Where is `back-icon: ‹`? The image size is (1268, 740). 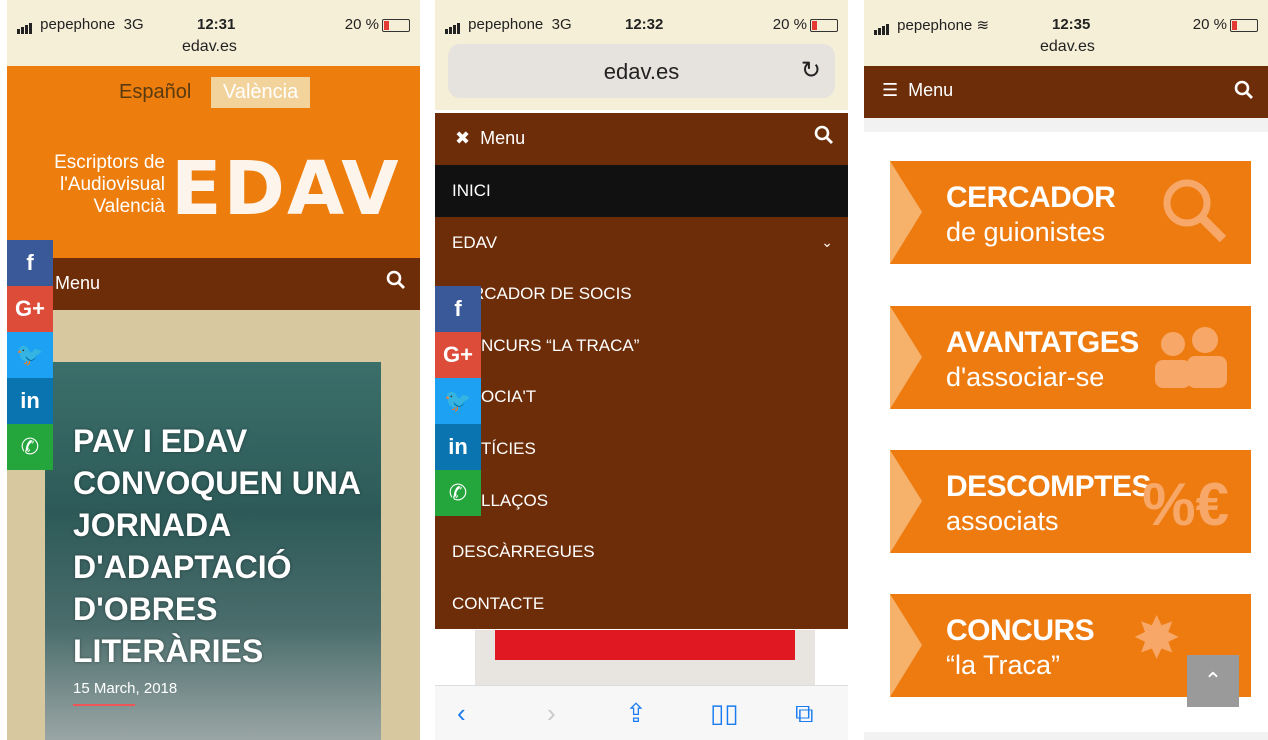
back-icon: ‹ is located at coordinates (461, 713).